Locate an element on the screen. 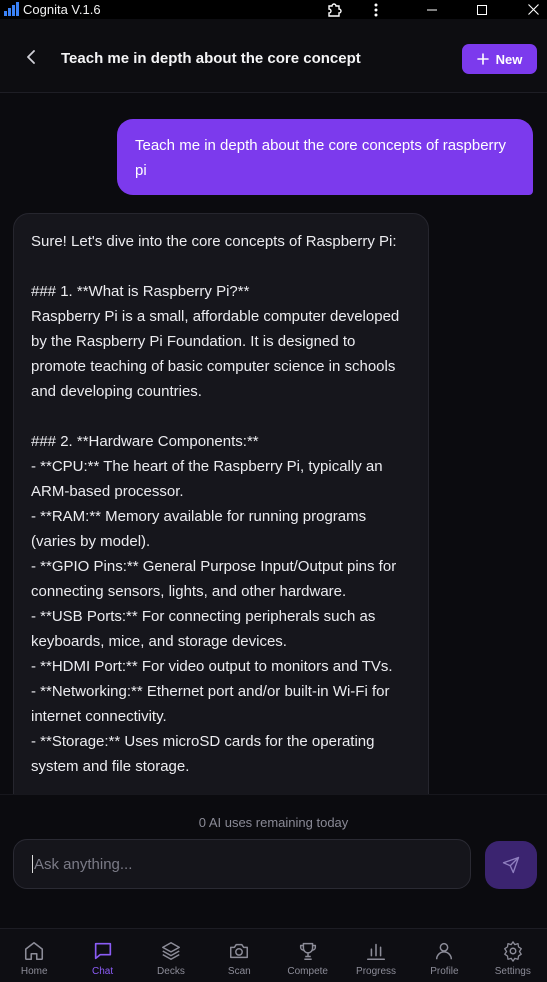 Image resolution: width=547 pixels, height=982 pixels. home-icon is located at coordinates (34, 951).